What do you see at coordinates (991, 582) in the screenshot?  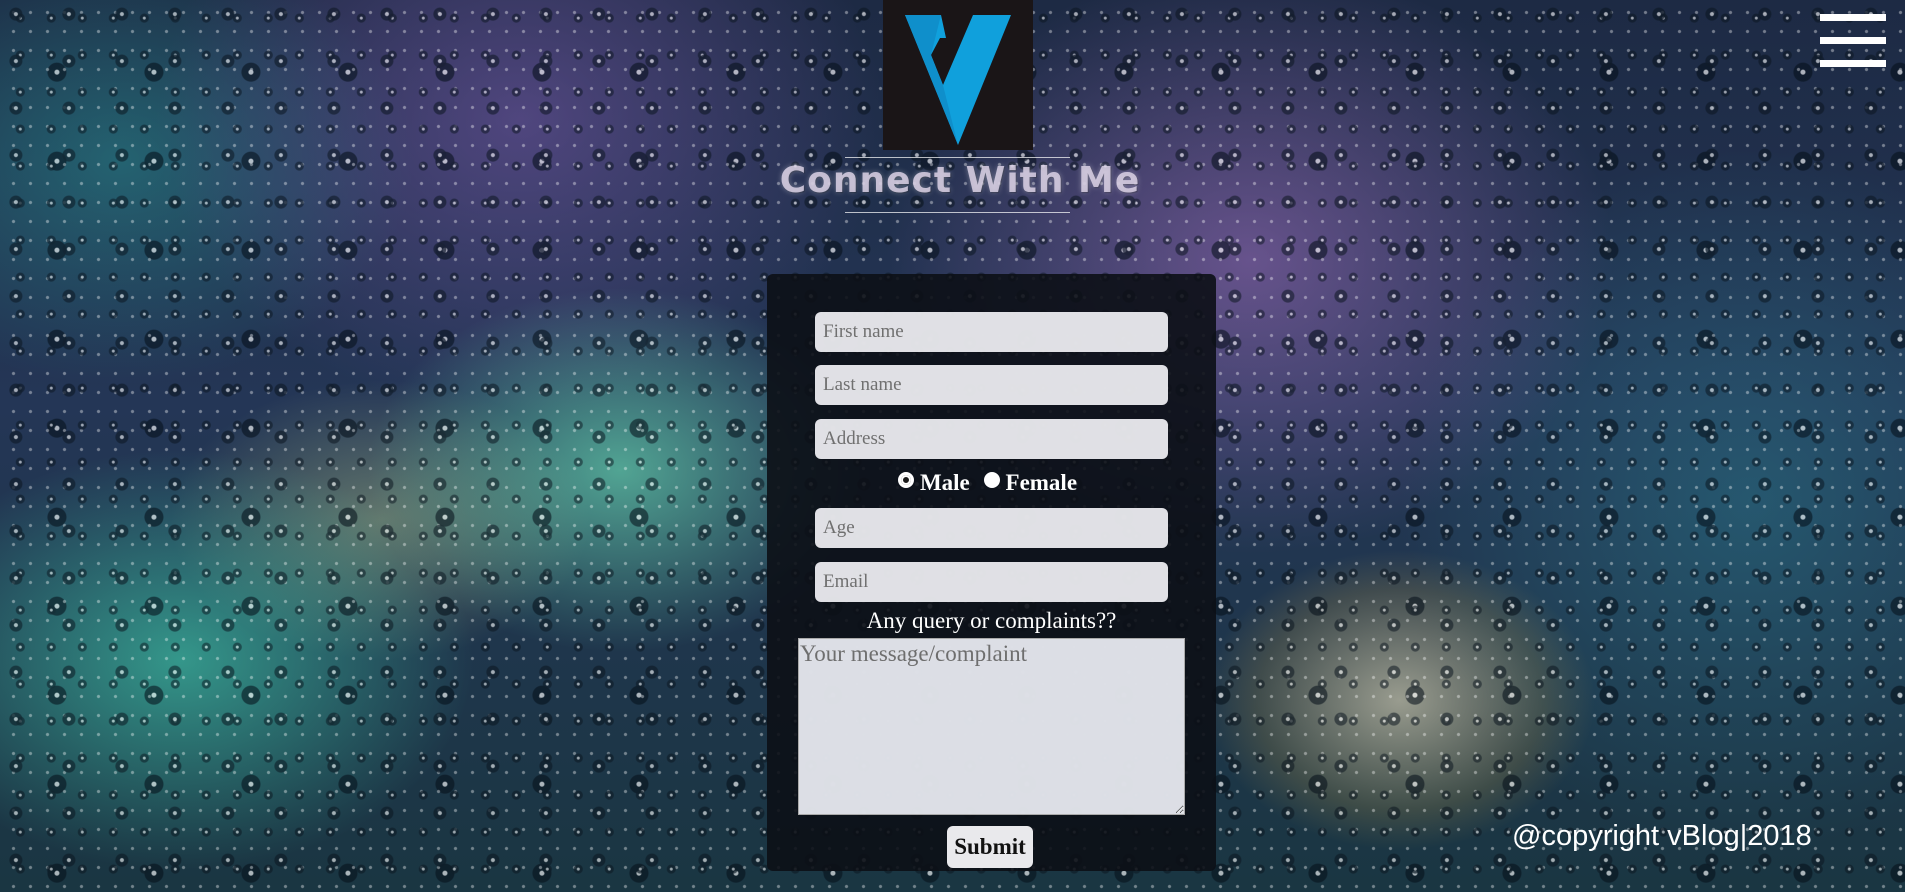 I see `email-input` at bounding box center [991, 582].